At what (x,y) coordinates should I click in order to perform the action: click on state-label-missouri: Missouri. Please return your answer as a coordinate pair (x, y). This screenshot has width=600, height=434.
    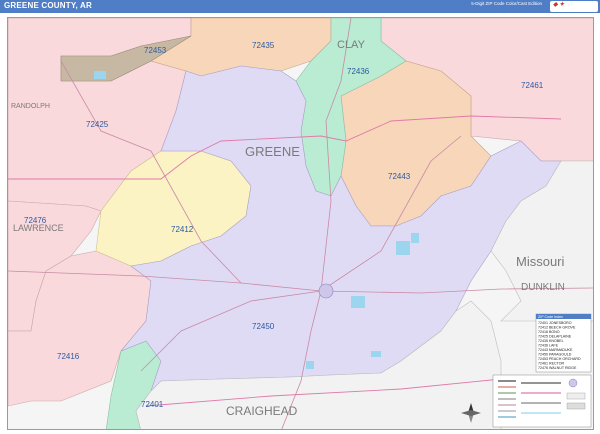
    Looking at the image, I should click on (540, 261).